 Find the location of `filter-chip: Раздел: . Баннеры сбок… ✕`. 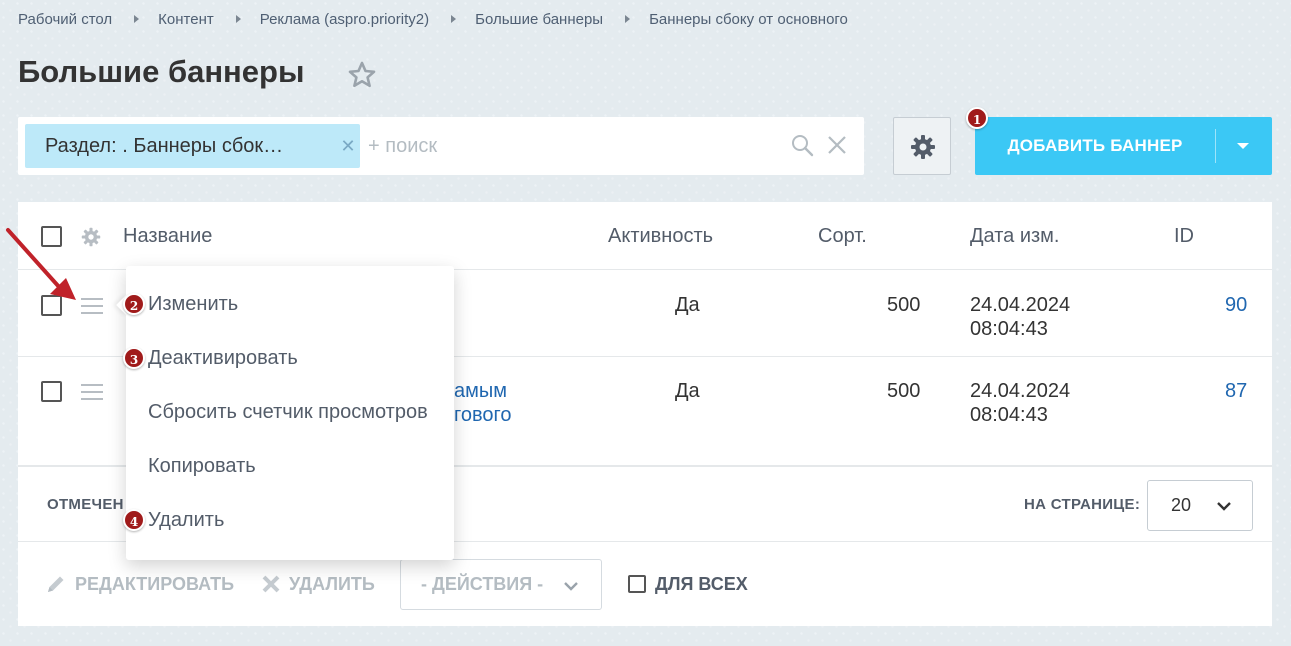

filter-chip: Раздел: . Баннеры сбок… ✕ is located at coordinates (192, 146).